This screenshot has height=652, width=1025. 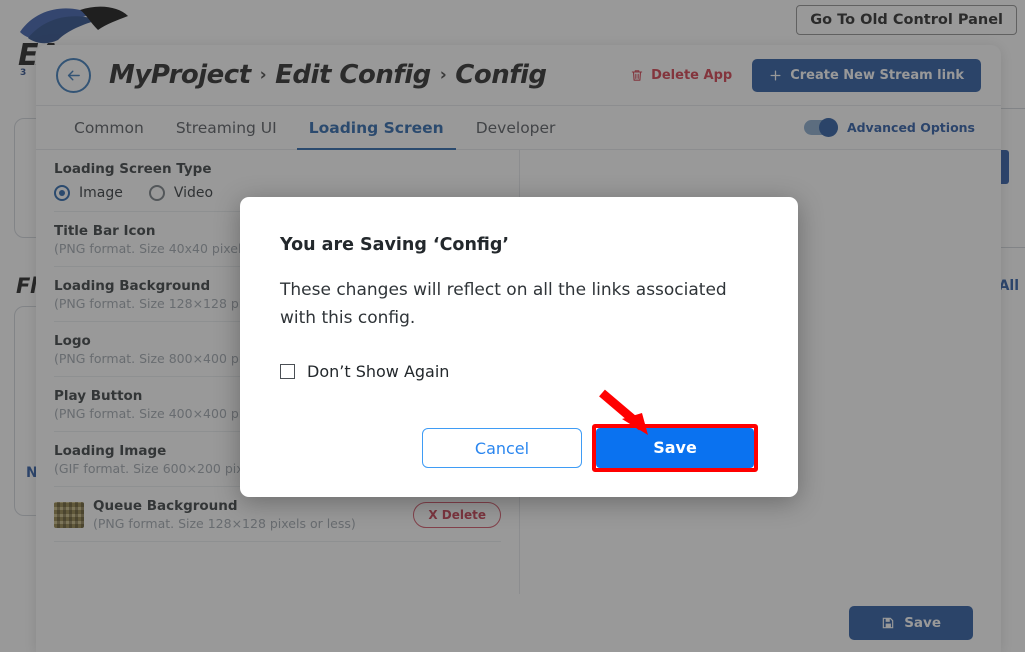 I want to click on save-button: Save, so click(x=675, y=448).